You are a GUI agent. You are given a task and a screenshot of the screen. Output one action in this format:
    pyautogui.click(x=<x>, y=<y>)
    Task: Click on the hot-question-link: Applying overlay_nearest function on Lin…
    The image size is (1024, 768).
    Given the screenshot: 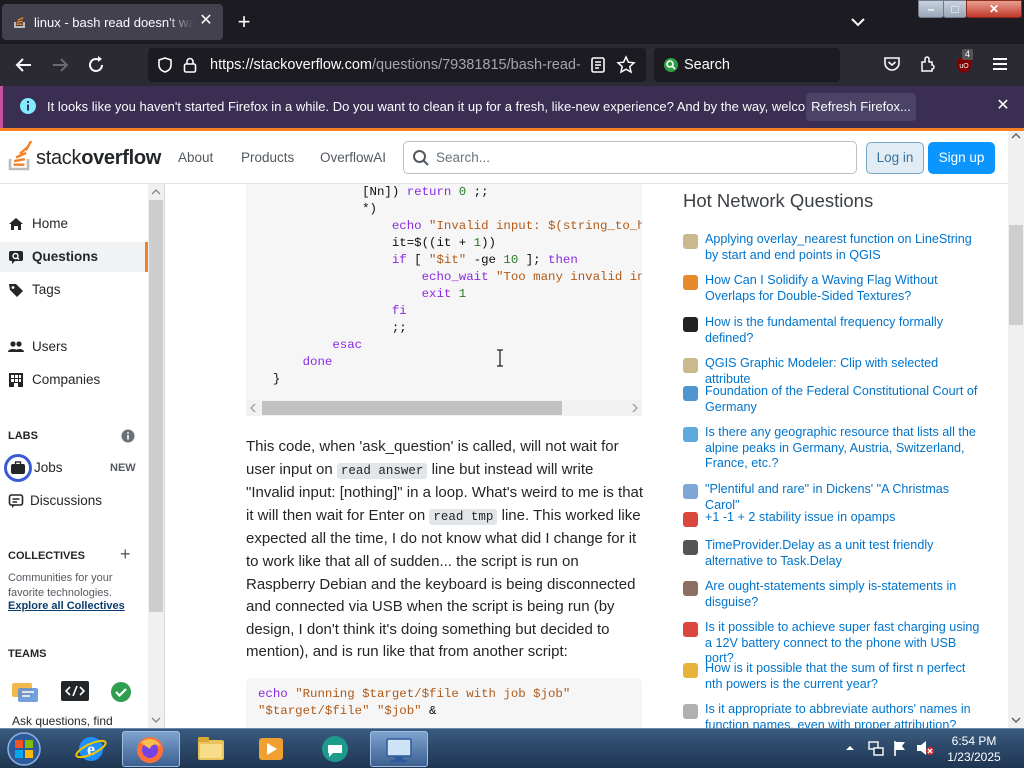 What is the action you would take?
    pyautogui.click(x=842, y=247)
    